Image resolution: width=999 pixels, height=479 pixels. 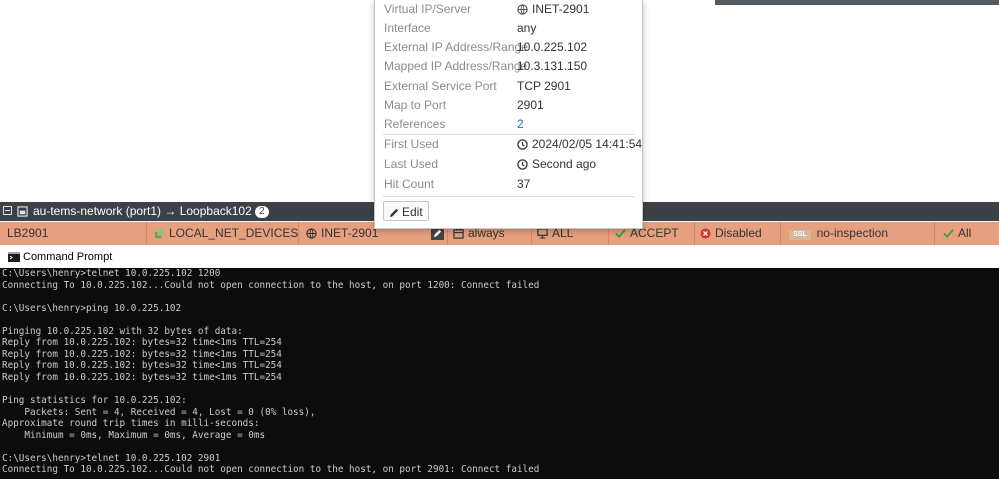 I want to click on source-cell: LOCAL_NET_DEVICES, so click(x=222, y=233).